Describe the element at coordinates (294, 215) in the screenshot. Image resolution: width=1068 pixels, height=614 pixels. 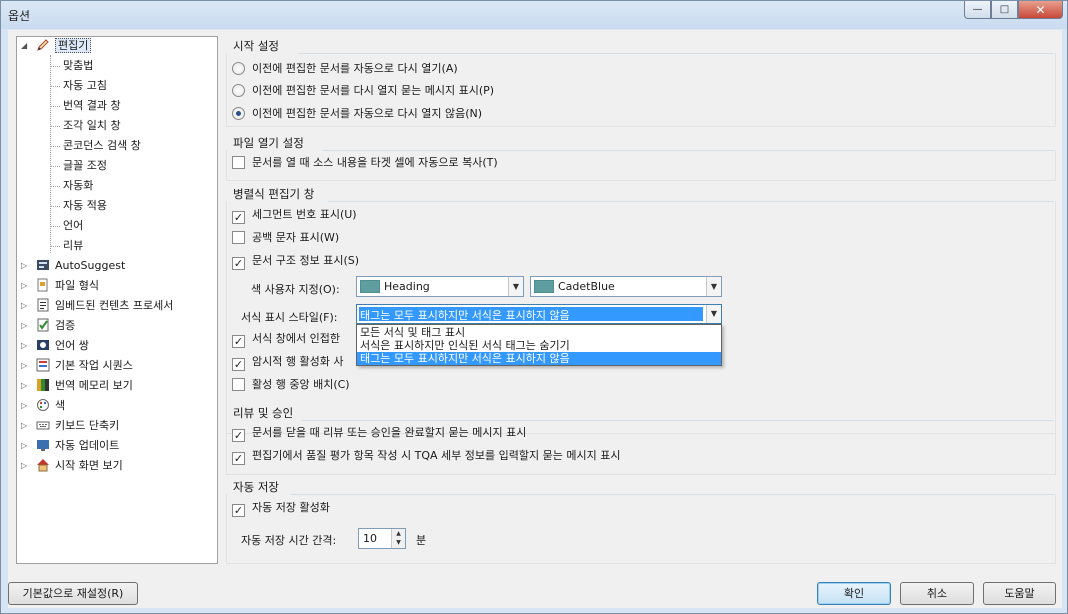
I see `checkbox-segment-numbers: ✓ 세그먼트 번호 표시(U)` at that location.